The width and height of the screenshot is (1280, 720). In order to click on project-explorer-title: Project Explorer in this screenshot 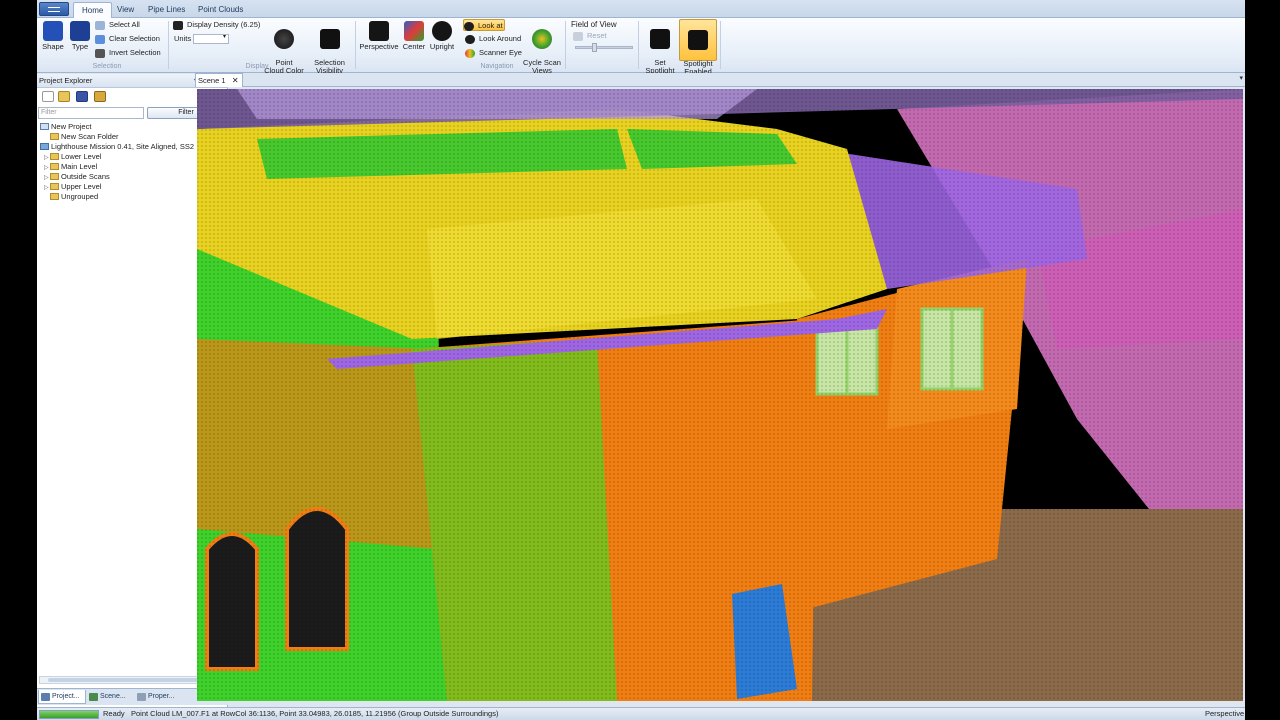, I will do `click(66, 80)`.